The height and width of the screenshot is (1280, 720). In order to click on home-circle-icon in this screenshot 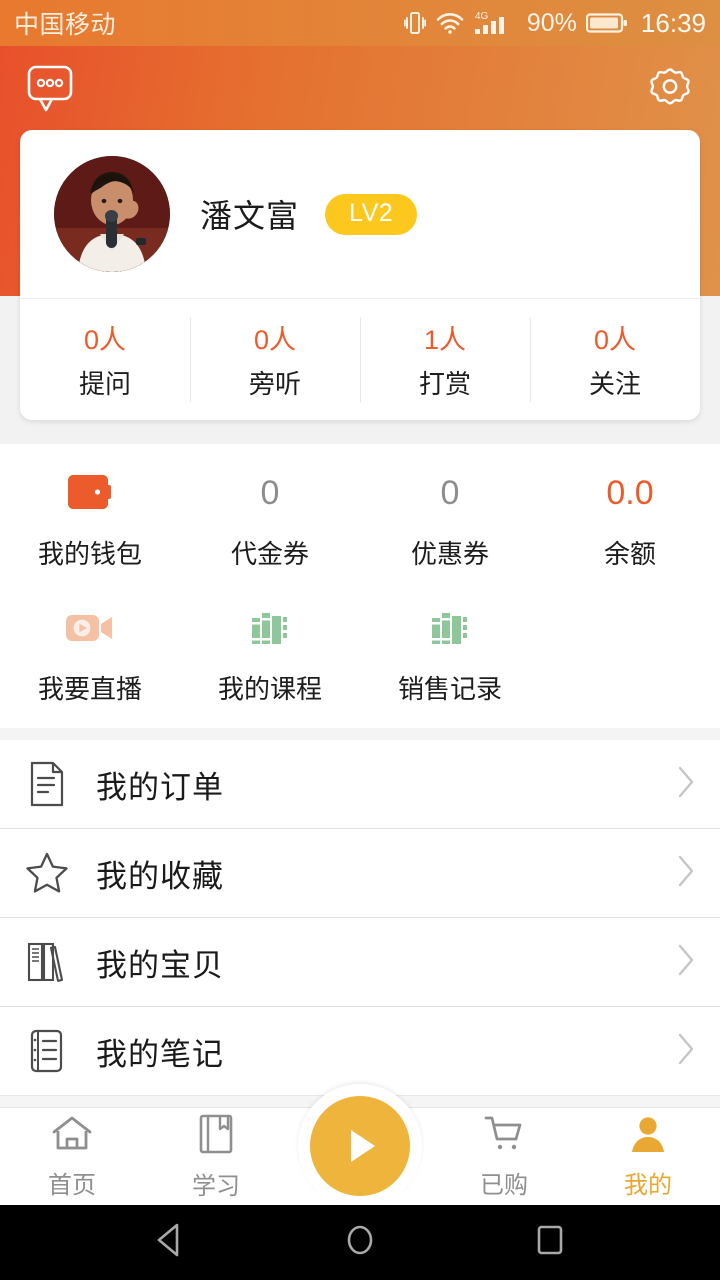, I will do `click(360, 1242)`.